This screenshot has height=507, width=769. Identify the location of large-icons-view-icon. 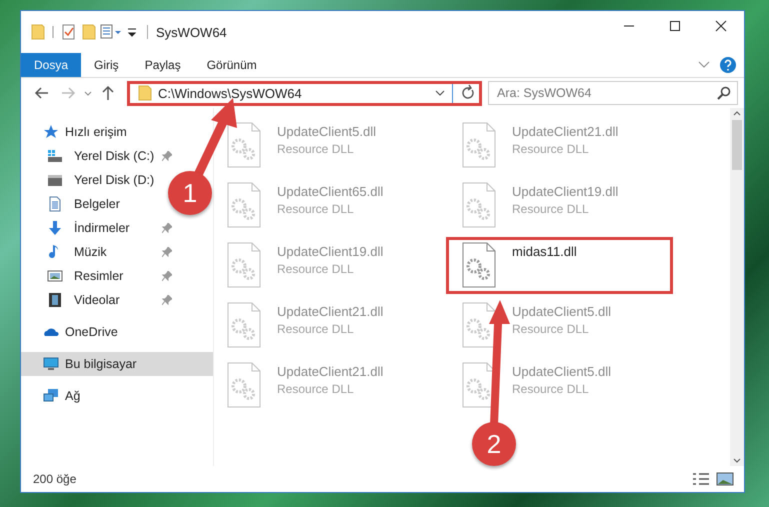
(725, 479).